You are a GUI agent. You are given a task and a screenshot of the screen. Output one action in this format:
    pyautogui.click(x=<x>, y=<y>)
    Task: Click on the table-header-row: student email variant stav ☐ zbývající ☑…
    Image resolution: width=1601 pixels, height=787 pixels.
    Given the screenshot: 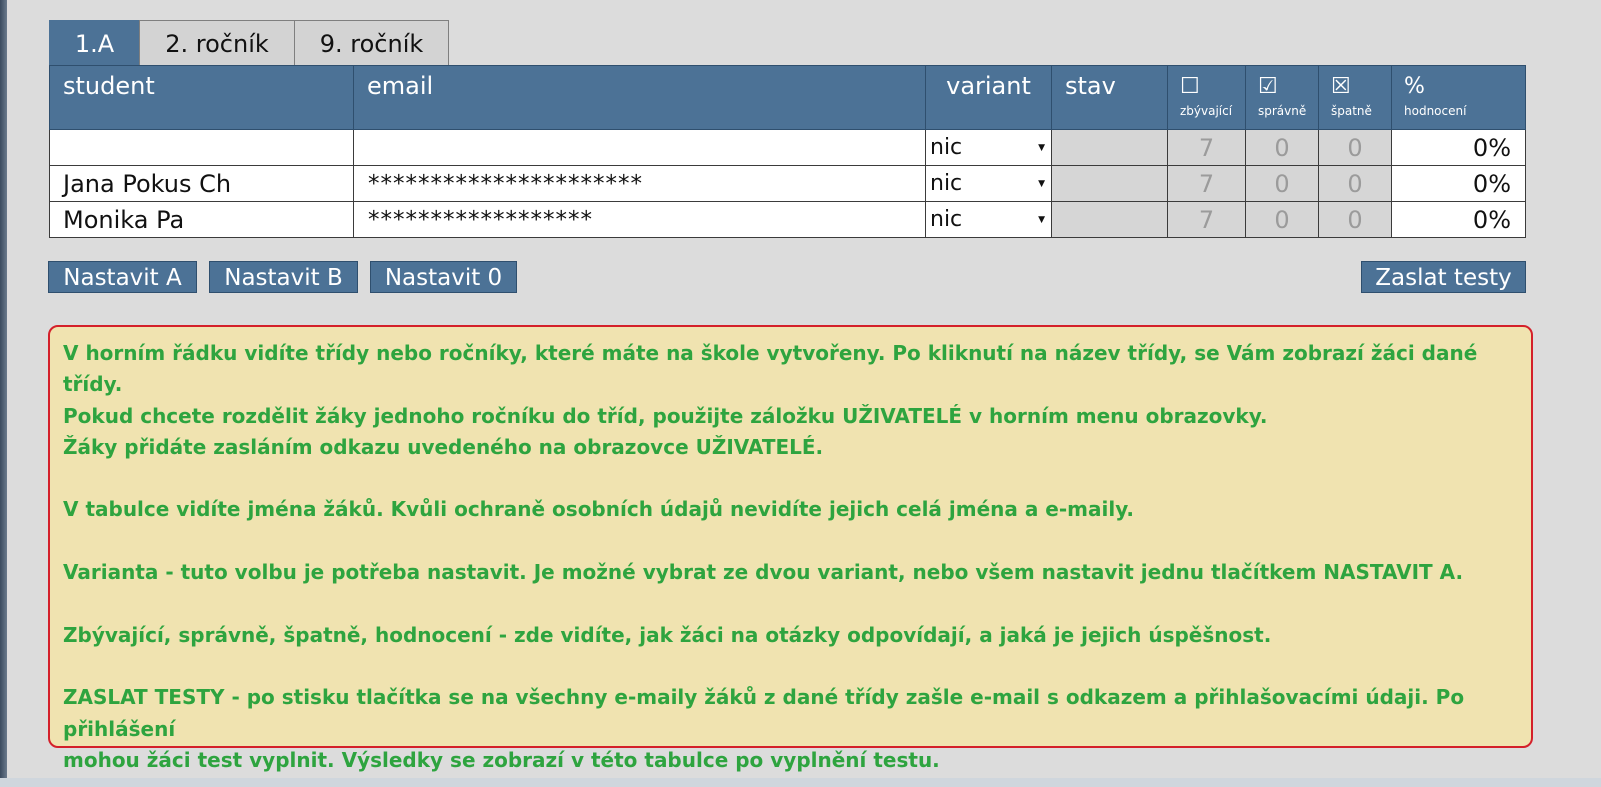 What is the action you would take?
    pyautogui.click(x=787, y=97)
    